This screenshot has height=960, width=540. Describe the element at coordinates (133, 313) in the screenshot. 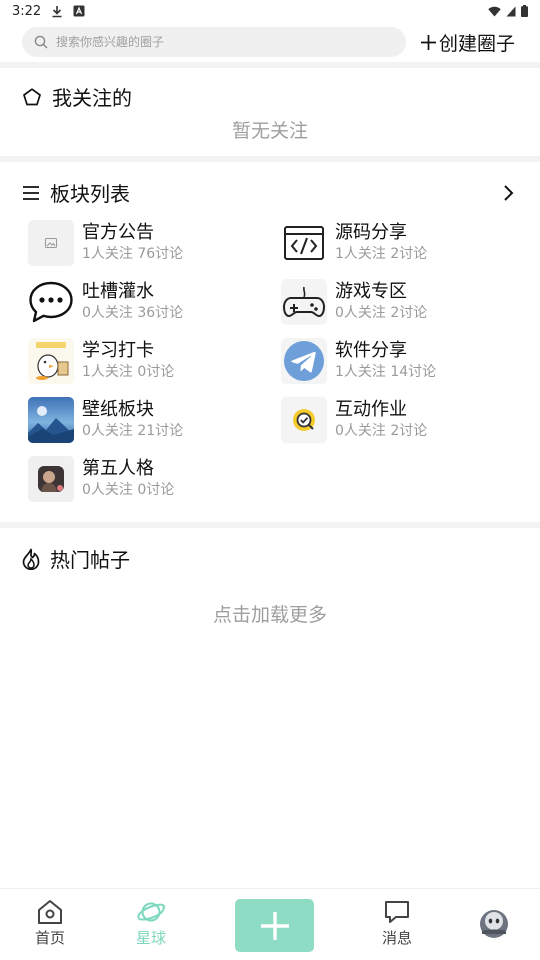

I see `board-stats: 0人关注 36讨论` at that location.